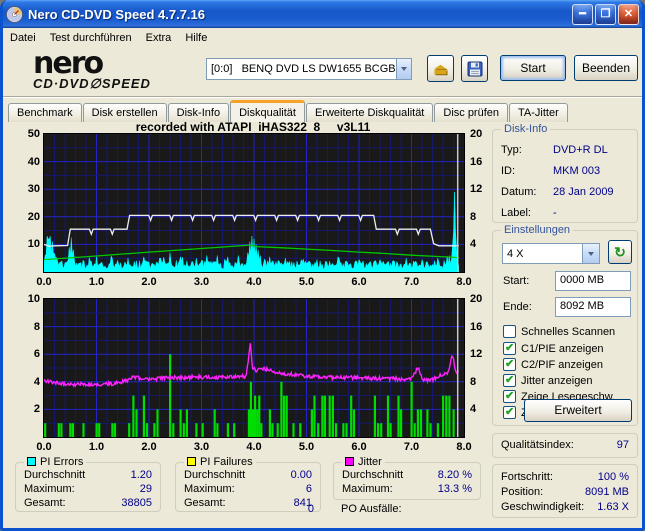 The image size is (645, 531). I want to click on refresh-icon: ↻, so click(620, 251).